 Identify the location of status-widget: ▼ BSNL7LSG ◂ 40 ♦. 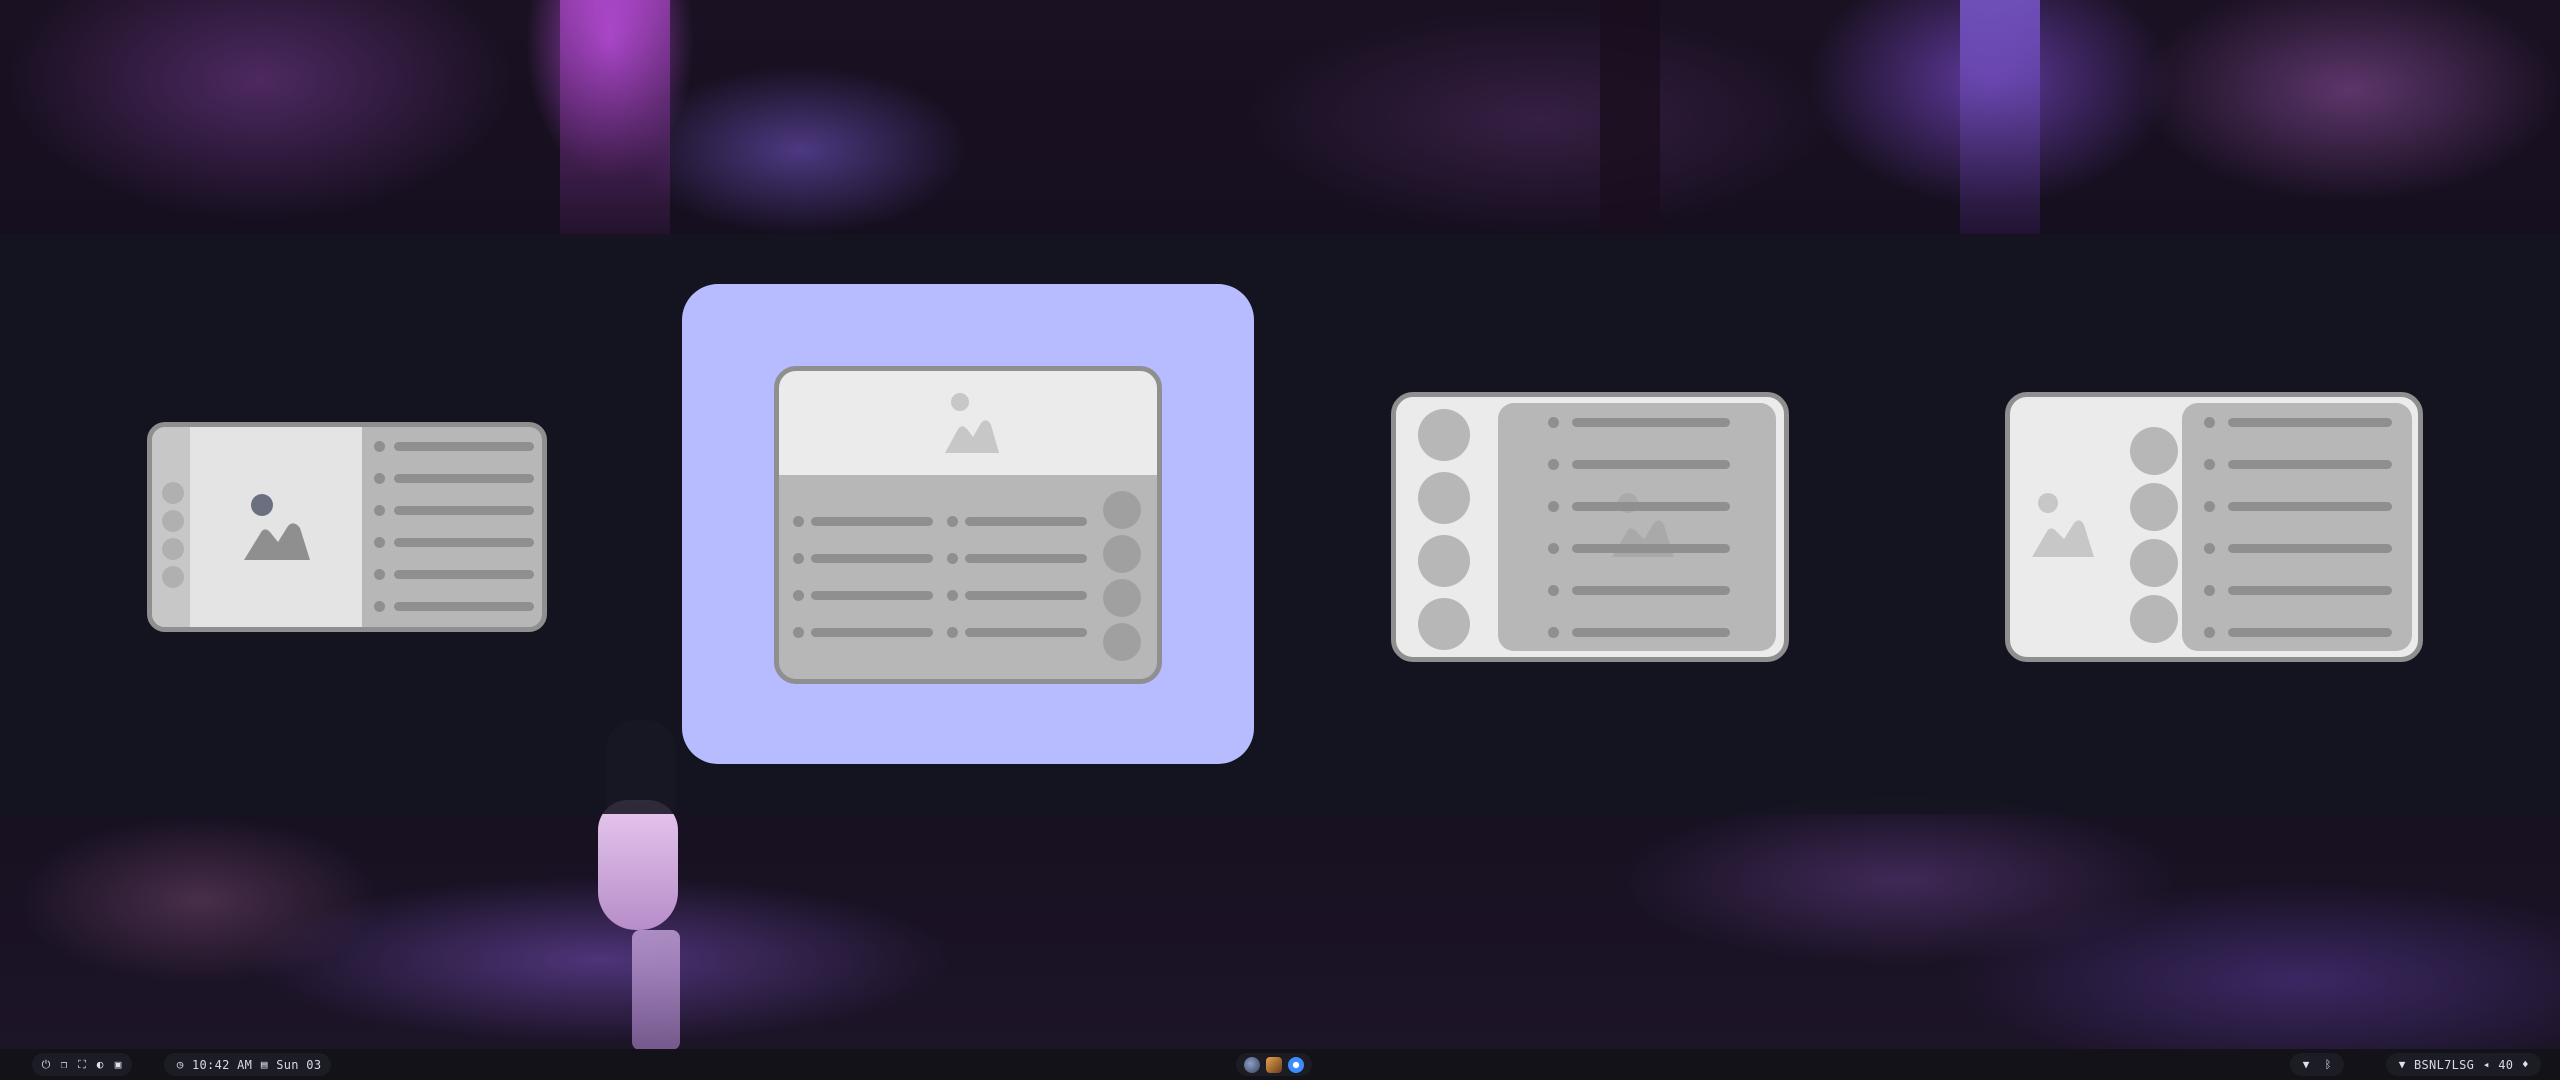
(2464, 1064).